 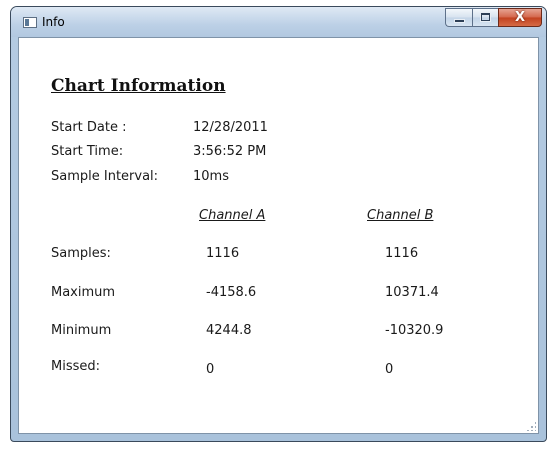 What do you see at coordinates (81, 330) in the screenshot?
I see `minimum-label: Minimum` at bounding box center [81, 330].